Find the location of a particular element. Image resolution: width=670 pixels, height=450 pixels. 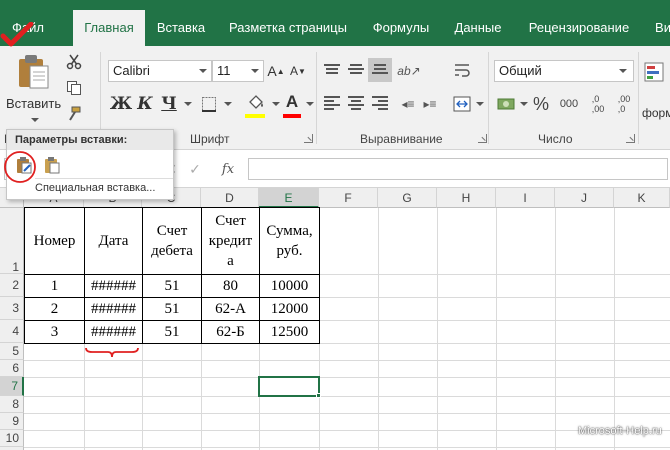

row-header-7: 7 is located at coordinates (12, 386).